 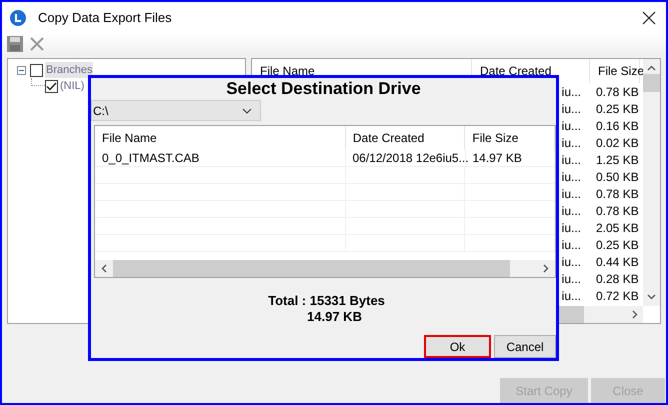 I want to click on table-cell-text: 1.25 KB, so click(x=617, y=160).